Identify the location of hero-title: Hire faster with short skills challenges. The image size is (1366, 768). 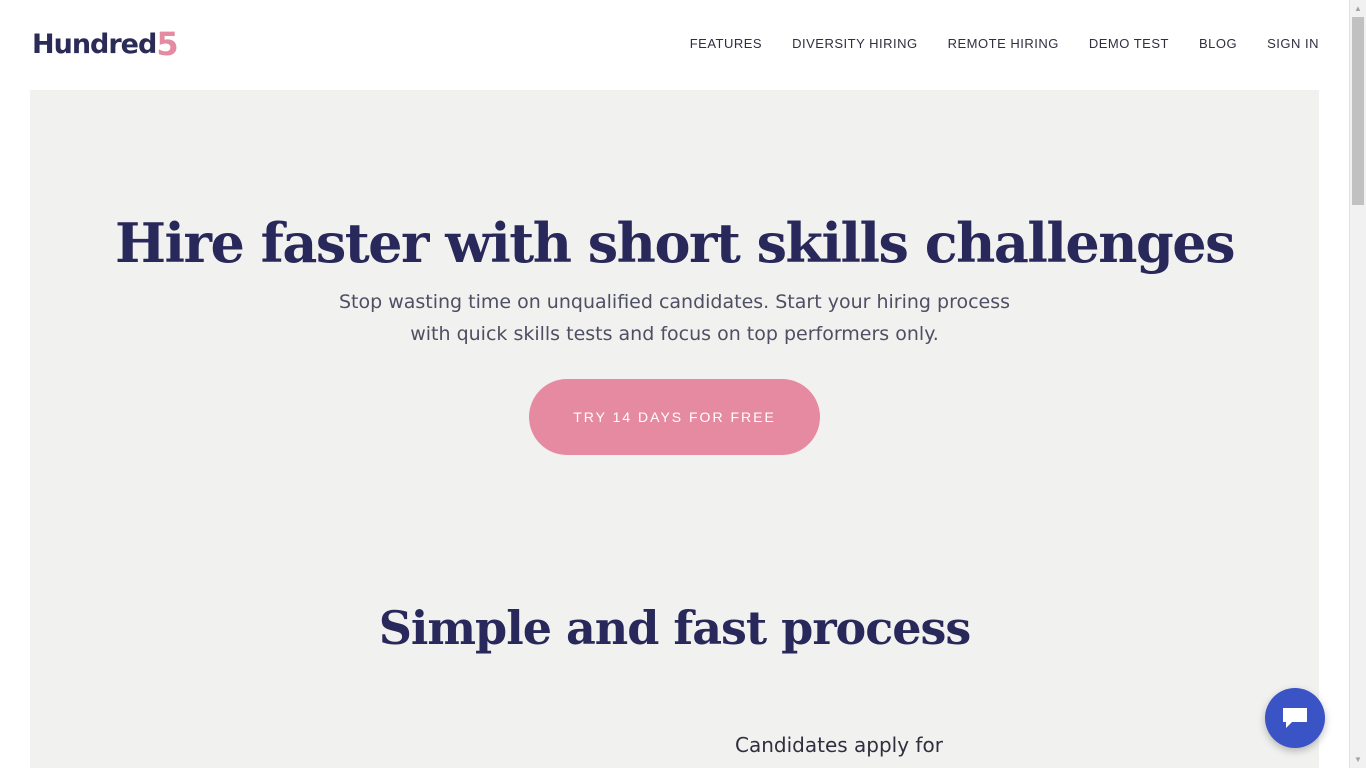
(675, 243).